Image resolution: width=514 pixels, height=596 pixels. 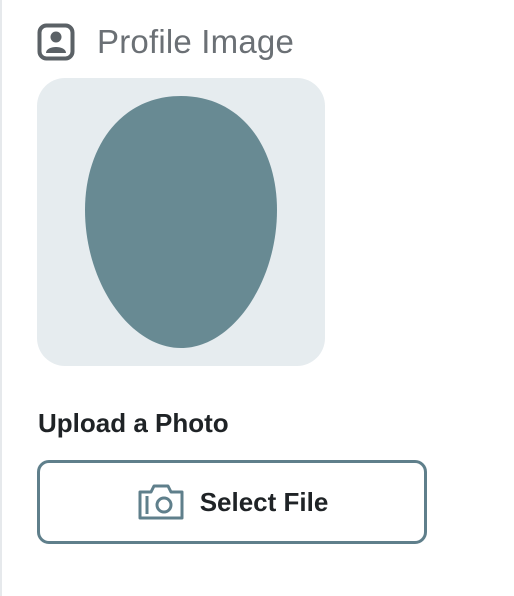 I want to click on section-title: Profile Image, so click(x=196, y=41).